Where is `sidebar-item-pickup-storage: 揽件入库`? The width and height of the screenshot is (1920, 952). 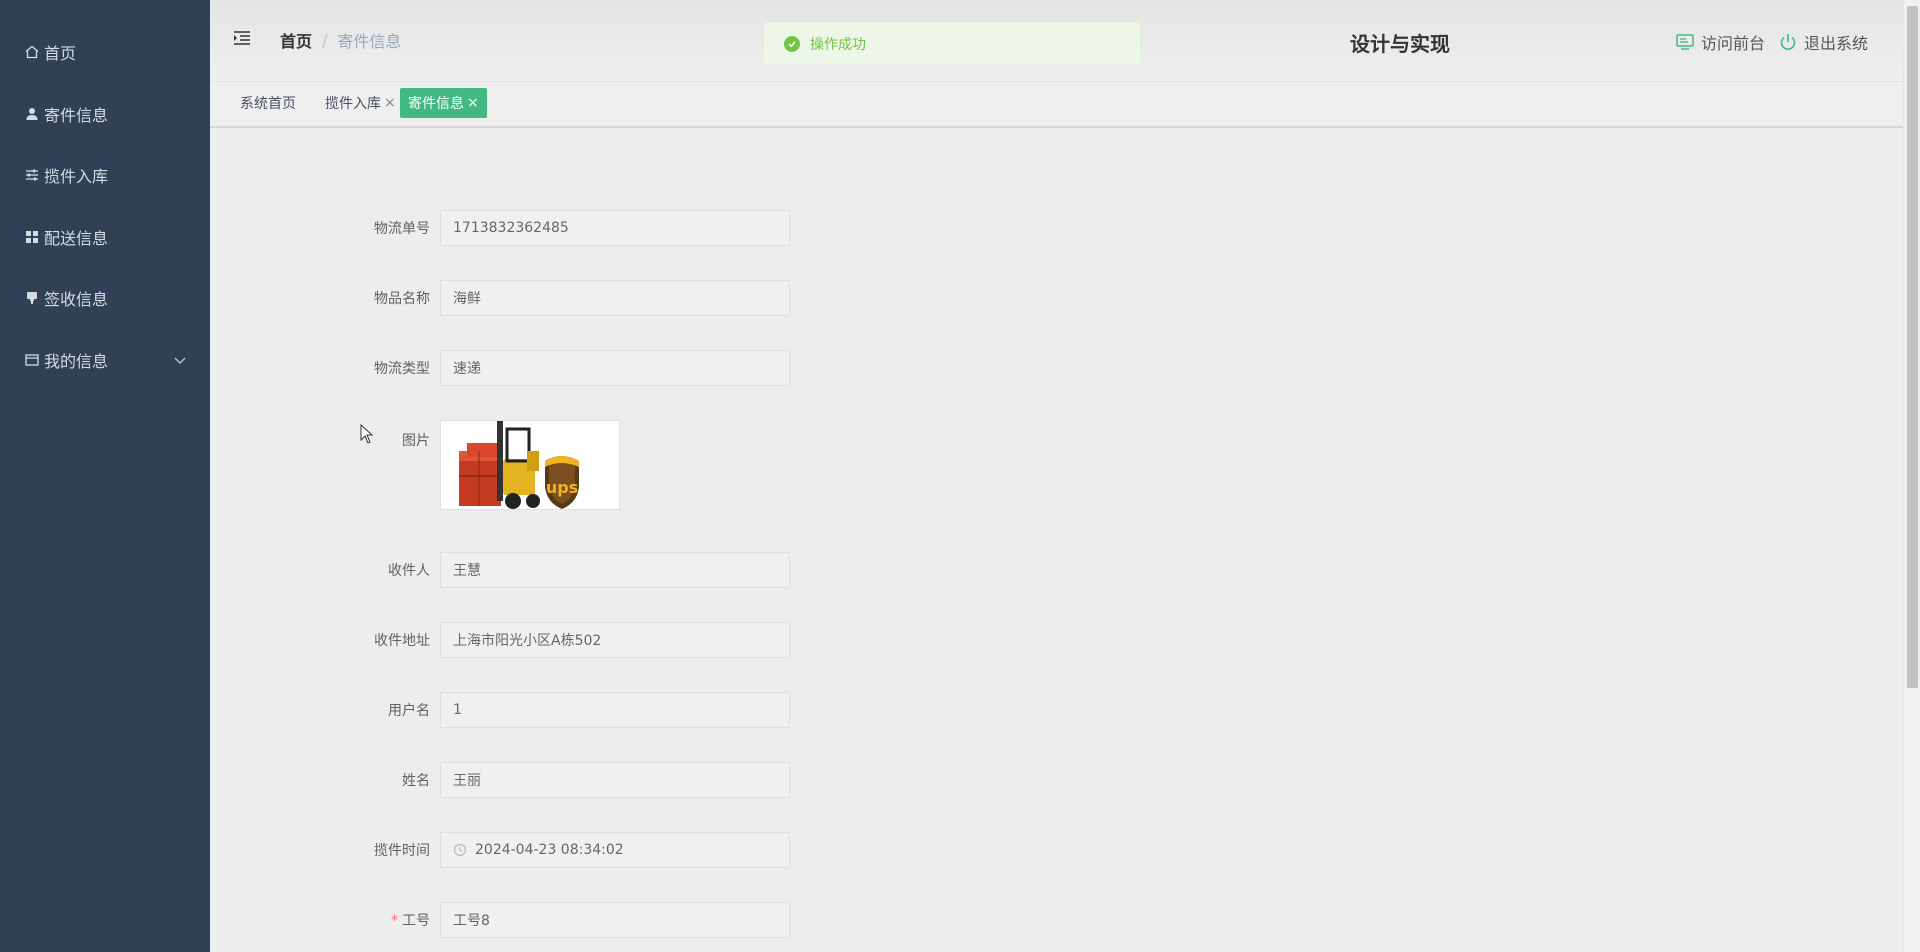
sidebar-item-pickup-storage: 揽件入库 is located at coordinates (105, 175).